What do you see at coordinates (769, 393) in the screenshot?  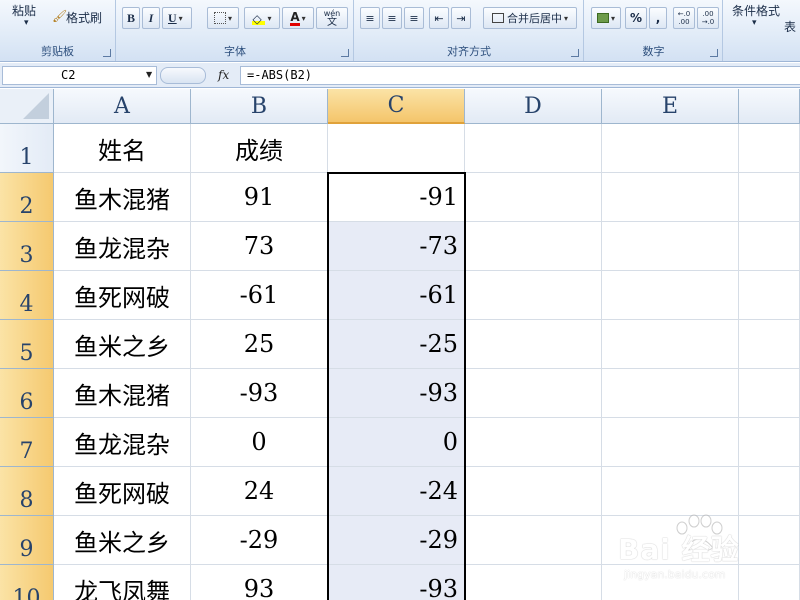 I see `cell-f6` at bounding box center [769, 393].